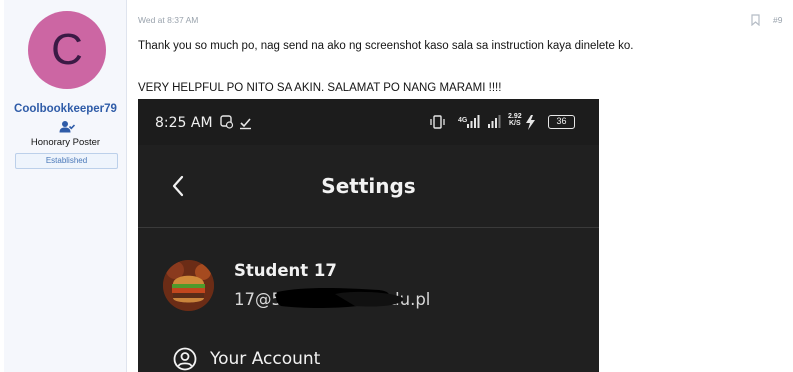 Image resolution: width=793 pixels, height=372 pixels. Describe the element at coordinates (285, 270) in the screenshot. I see `profile-name: Student 17` at that location.